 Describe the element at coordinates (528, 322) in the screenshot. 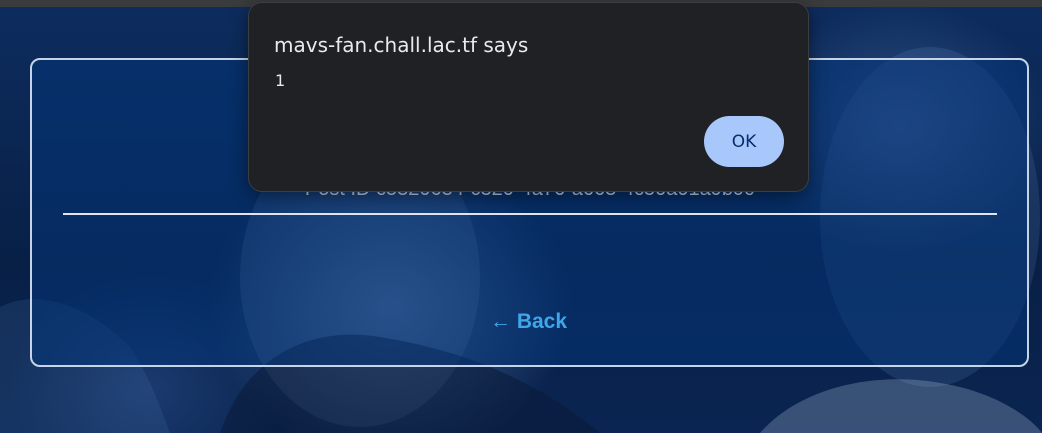

I see `back-link: ← Back` at that location.